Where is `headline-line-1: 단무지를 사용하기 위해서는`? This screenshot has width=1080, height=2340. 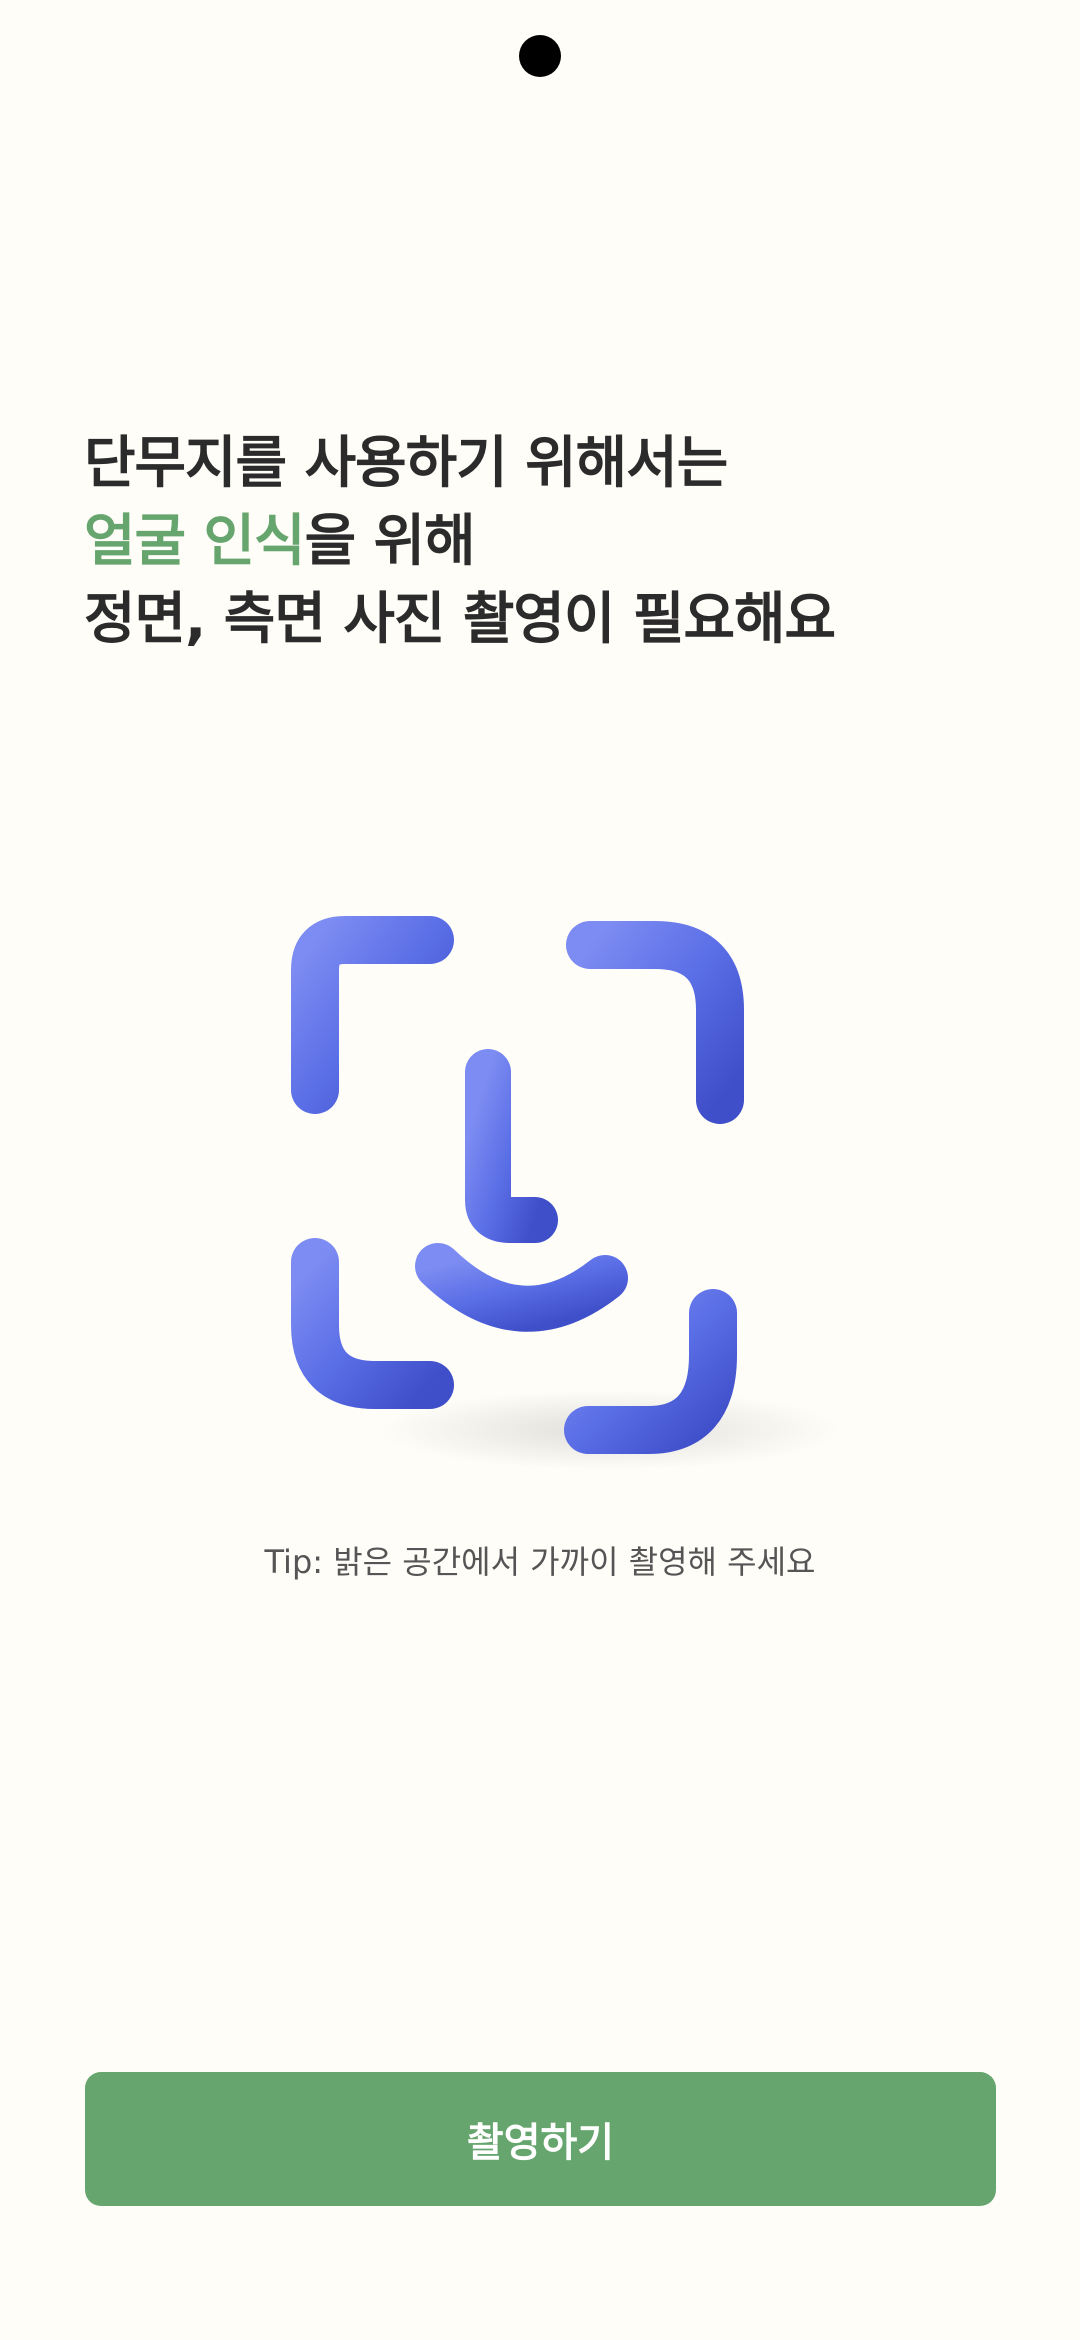 headline-line-1: 단무지를 사용하기 위해서는 is located at coordinates (406, 463).